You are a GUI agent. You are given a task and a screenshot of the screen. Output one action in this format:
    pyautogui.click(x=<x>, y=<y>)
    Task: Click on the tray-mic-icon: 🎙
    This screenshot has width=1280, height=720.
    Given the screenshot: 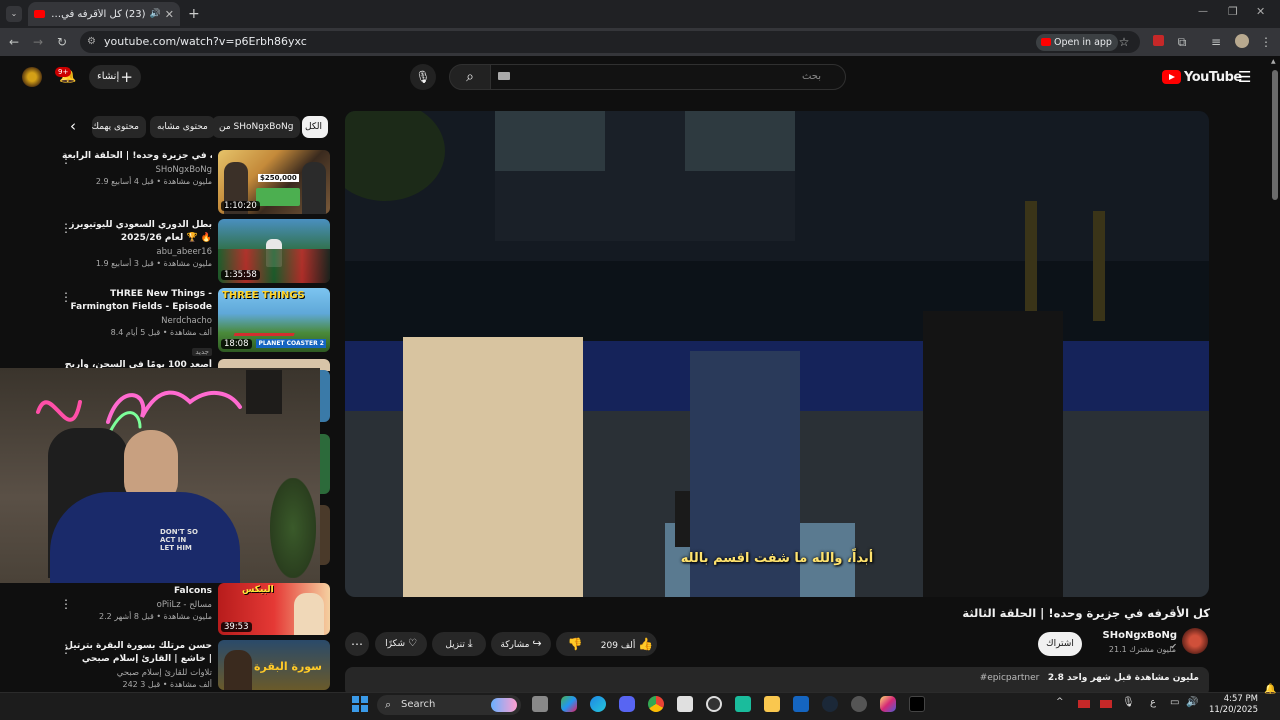 What is the action you would take?
    pyautogui.click(x=1128, y=702)
    